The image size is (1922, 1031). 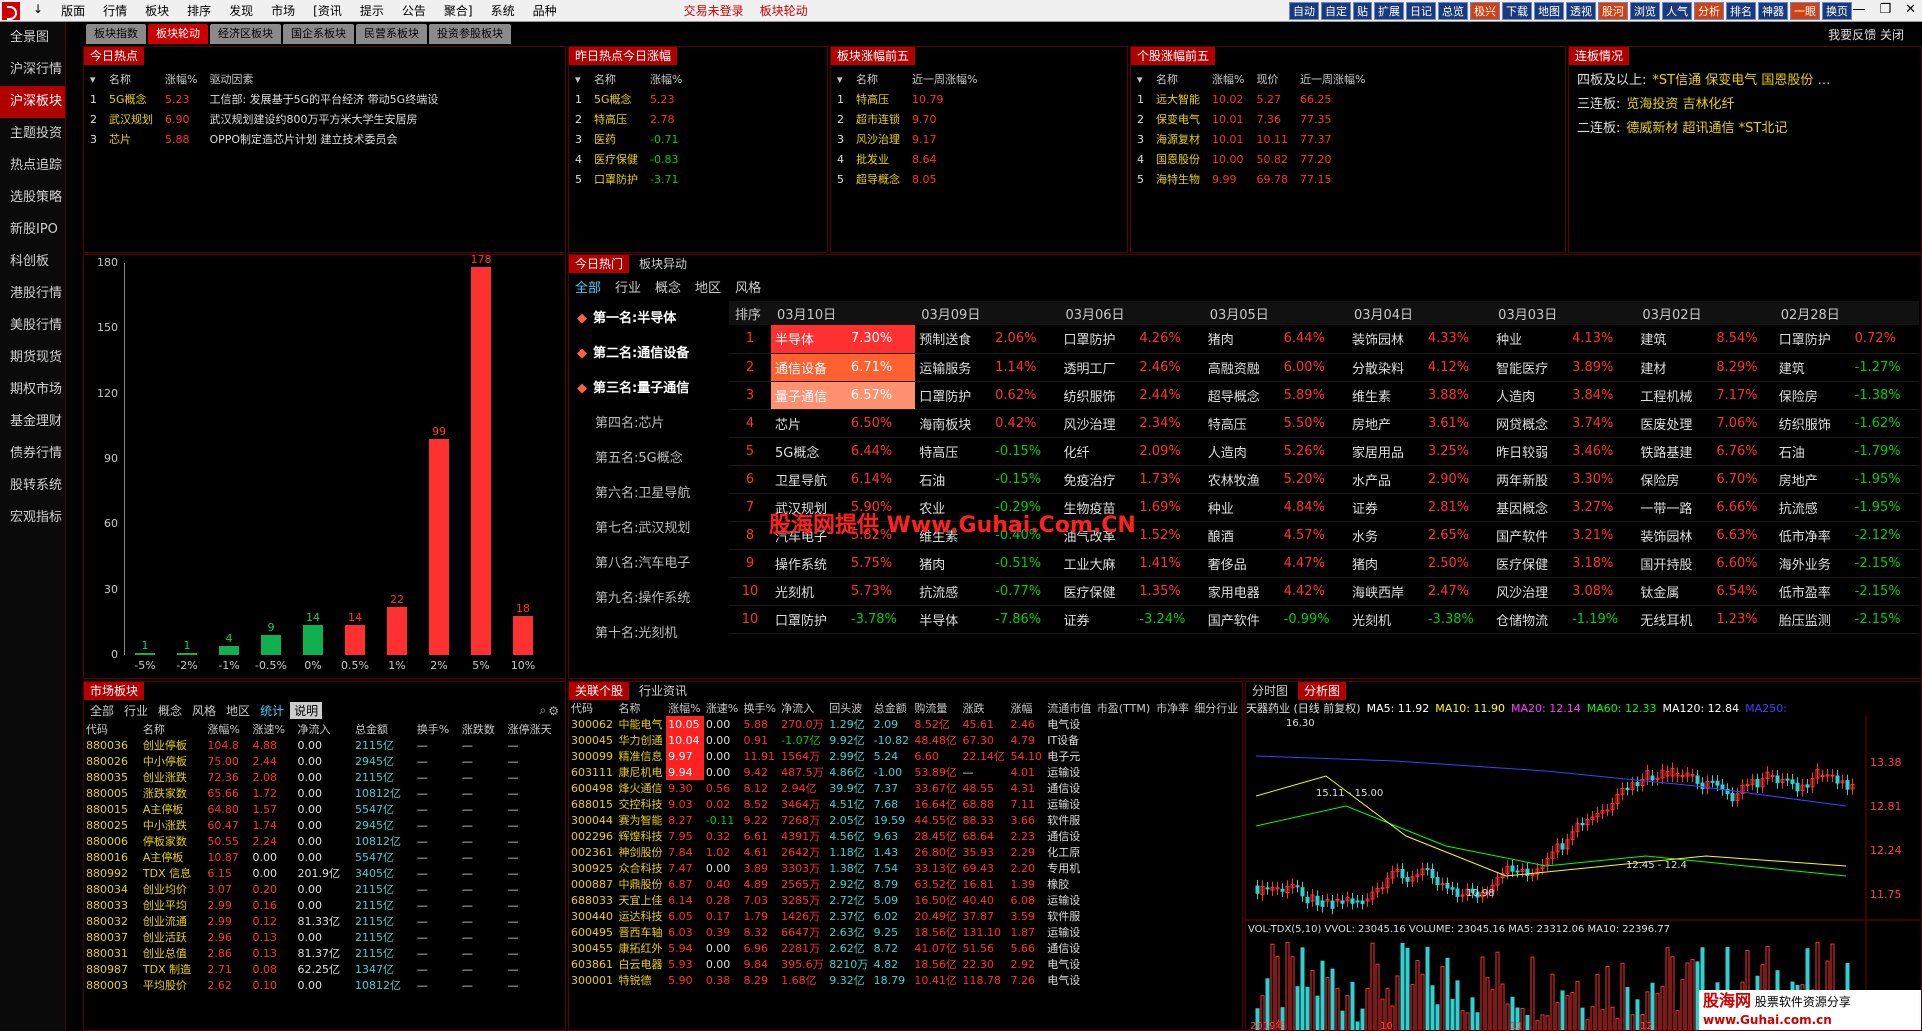 I want to click on table-row: 880026 中小停板 75.00 2.44 0.00 2945亿 — — —, so click(x=324, y=761).